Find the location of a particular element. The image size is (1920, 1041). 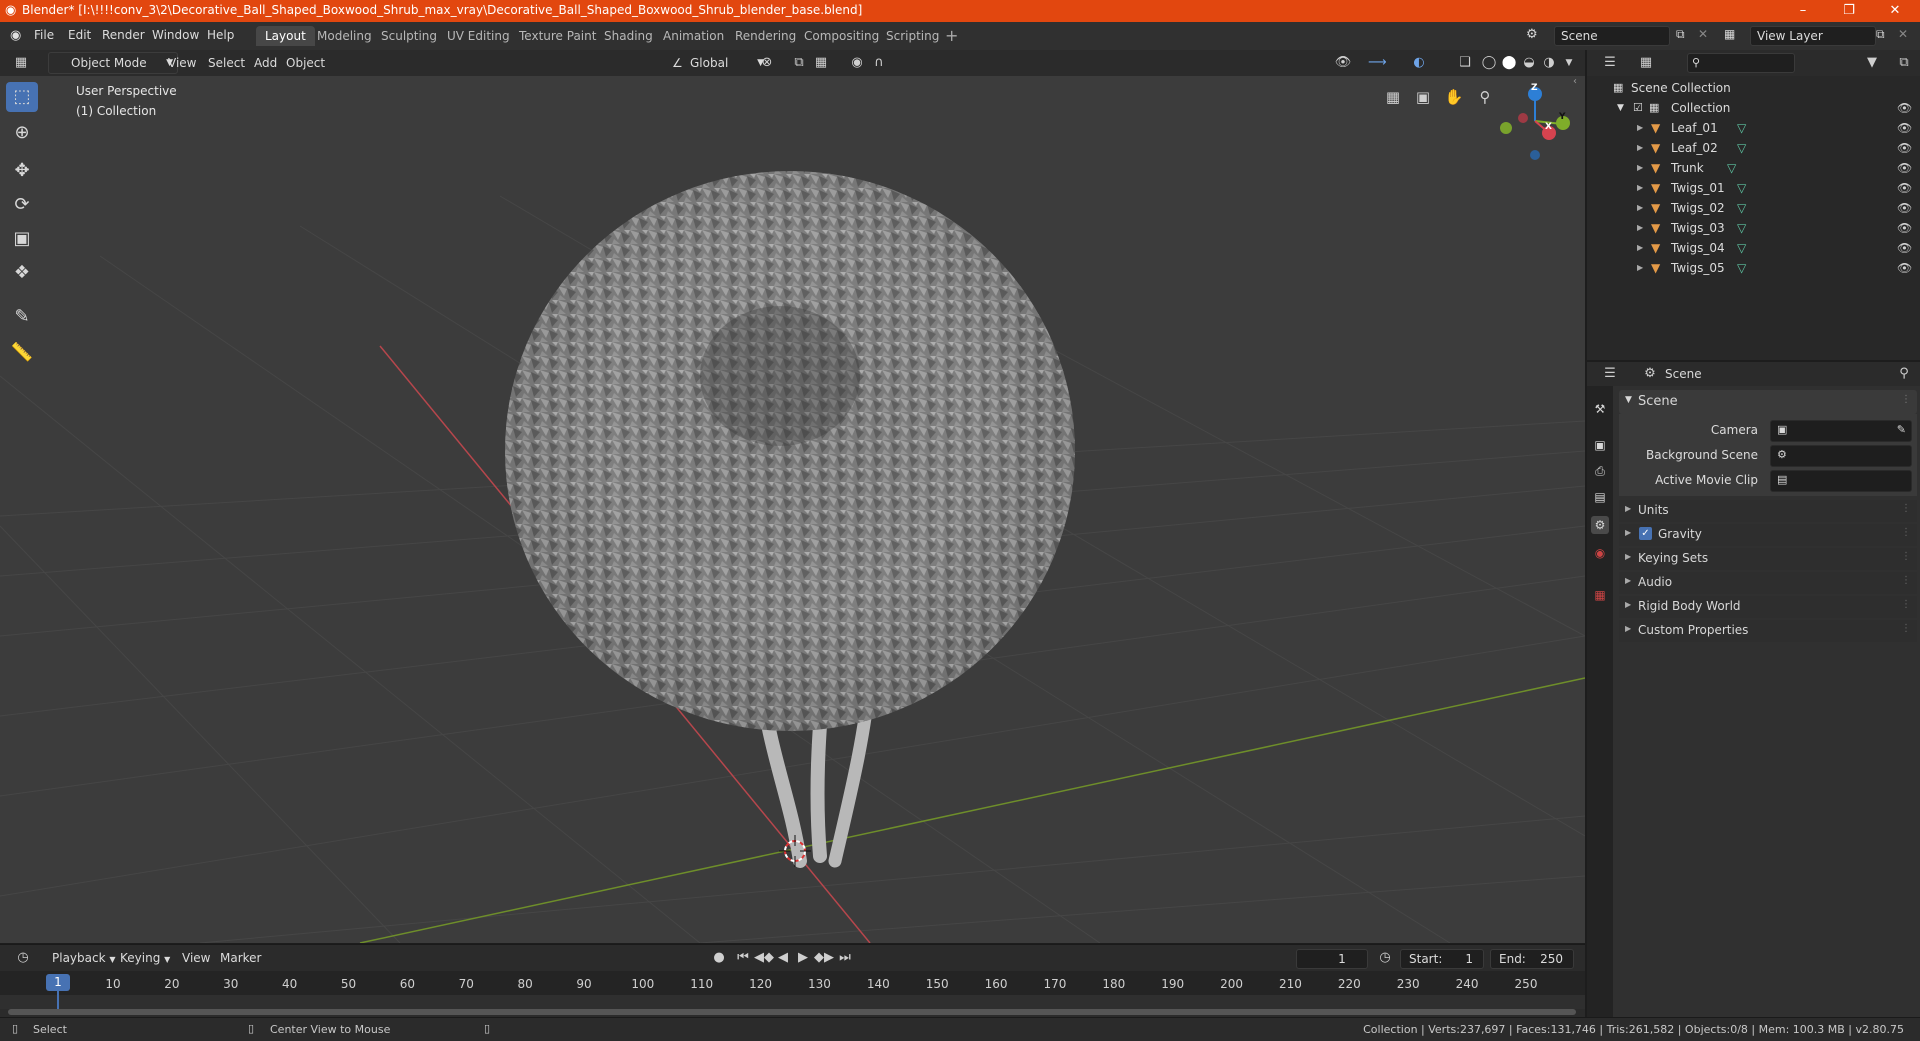

world-tab-icon: ◉ is located at coordinates (1600, 553).